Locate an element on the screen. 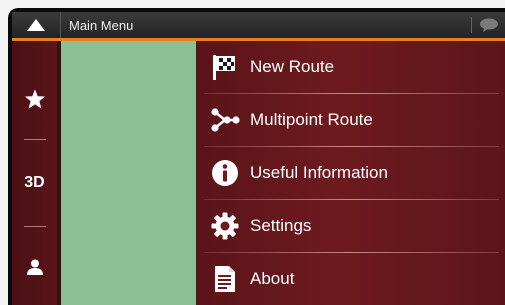  profile-button is located at coordinates (34, 267).